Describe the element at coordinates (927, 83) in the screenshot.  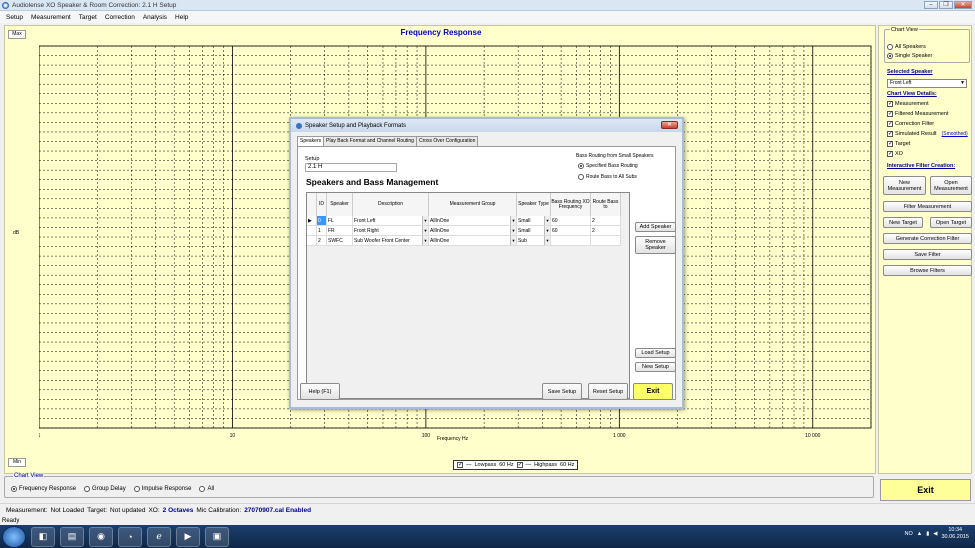
I see `selected-speaker-select: Front Left ▼` at that location.